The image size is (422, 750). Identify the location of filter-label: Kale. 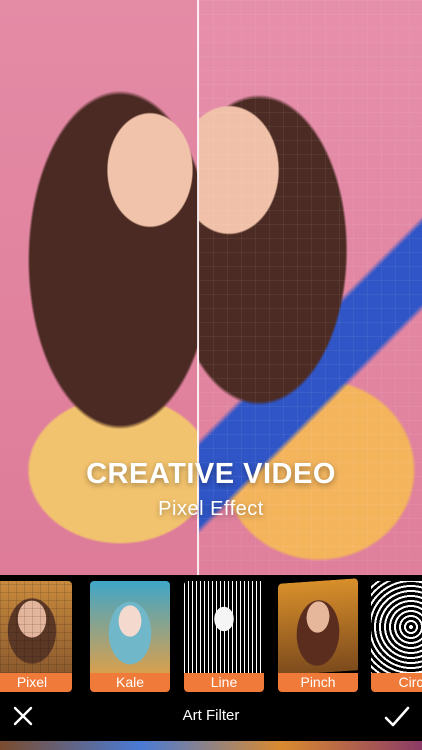
(130, 682).